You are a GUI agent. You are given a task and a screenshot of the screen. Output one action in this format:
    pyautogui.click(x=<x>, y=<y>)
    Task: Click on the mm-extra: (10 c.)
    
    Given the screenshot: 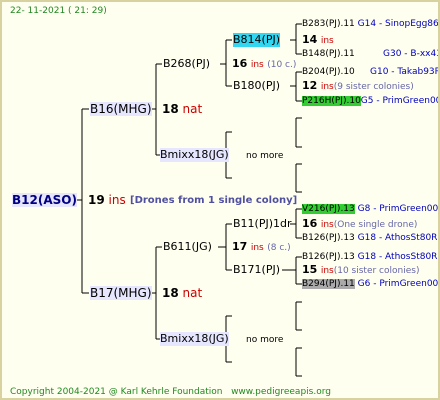 What is the action you would take?
    pyautogui.click(x=282, y=65)
    